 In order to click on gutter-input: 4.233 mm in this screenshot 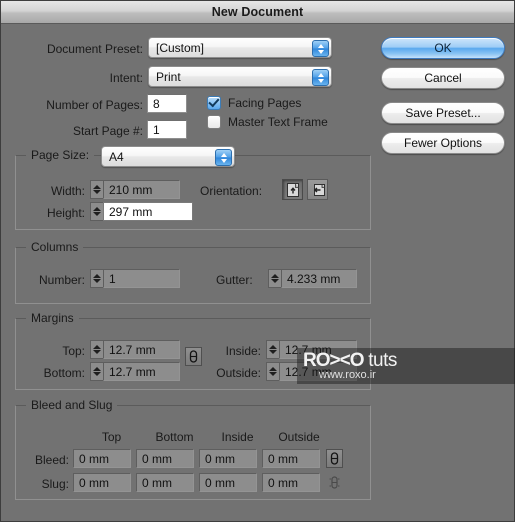, I will do `click(319, 278)`.